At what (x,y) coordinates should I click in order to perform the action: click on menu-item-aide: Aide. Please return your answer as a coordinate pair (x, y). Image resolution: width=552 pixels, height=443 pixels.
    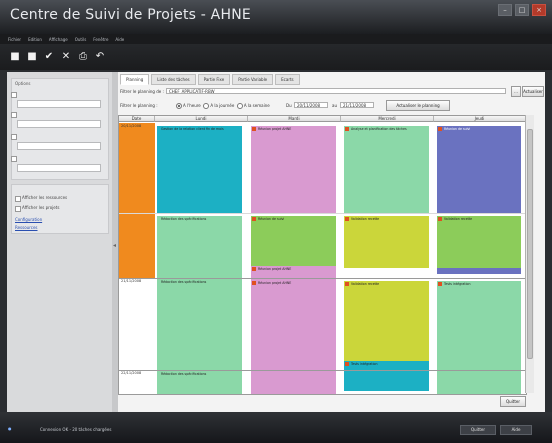
    Looking at the image, I should click on (119, 39).